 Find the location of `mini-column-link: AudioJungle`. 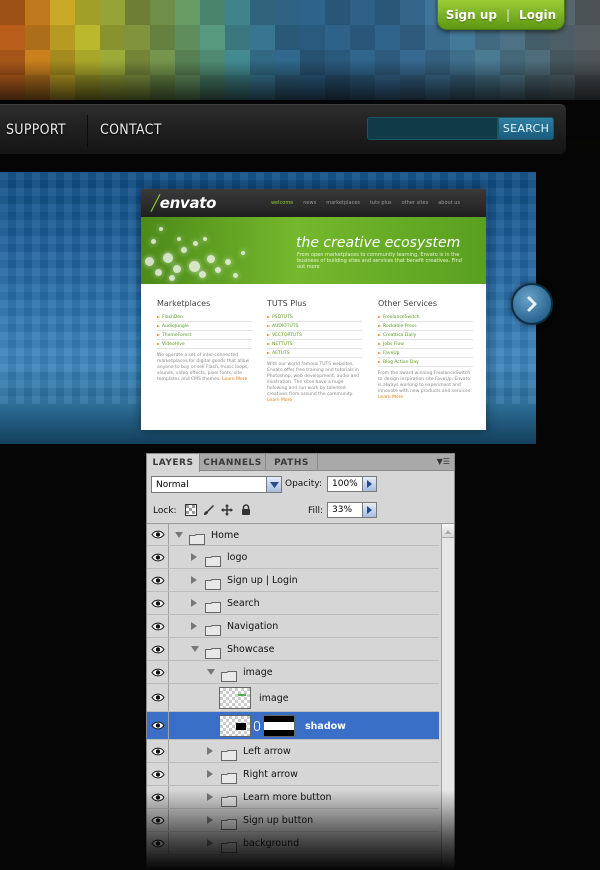

mini-column-link: AudioJungle is located at coordinates (204, 326).